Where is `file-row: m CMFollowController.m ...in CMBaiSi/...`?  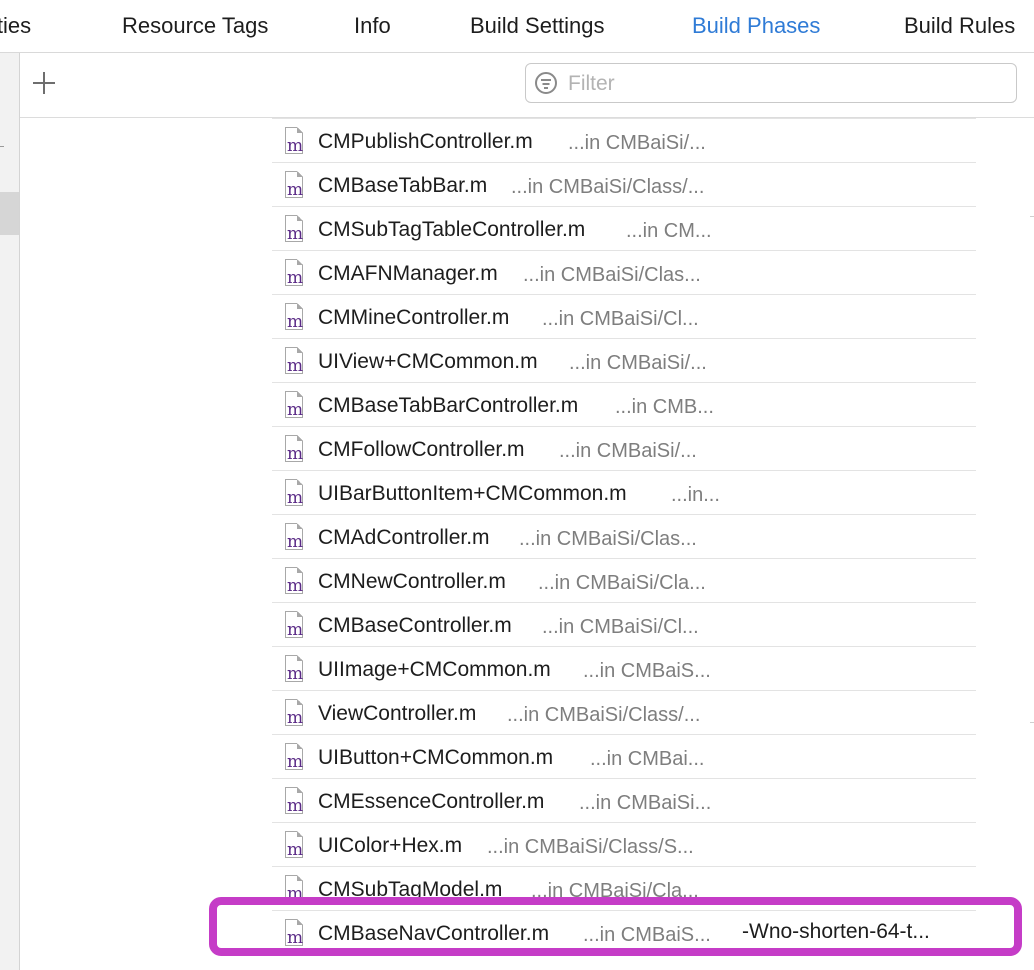 file-row: m CMFollowController.m ...in CMBaiSi/... is located at coordinates (624, 448).